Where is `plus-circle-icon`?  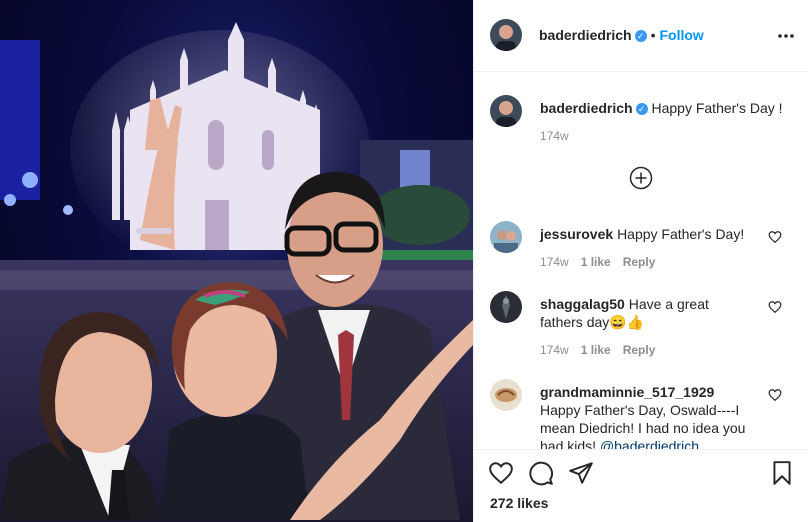
plus-circle-icon is located at coordinates (641, 178).